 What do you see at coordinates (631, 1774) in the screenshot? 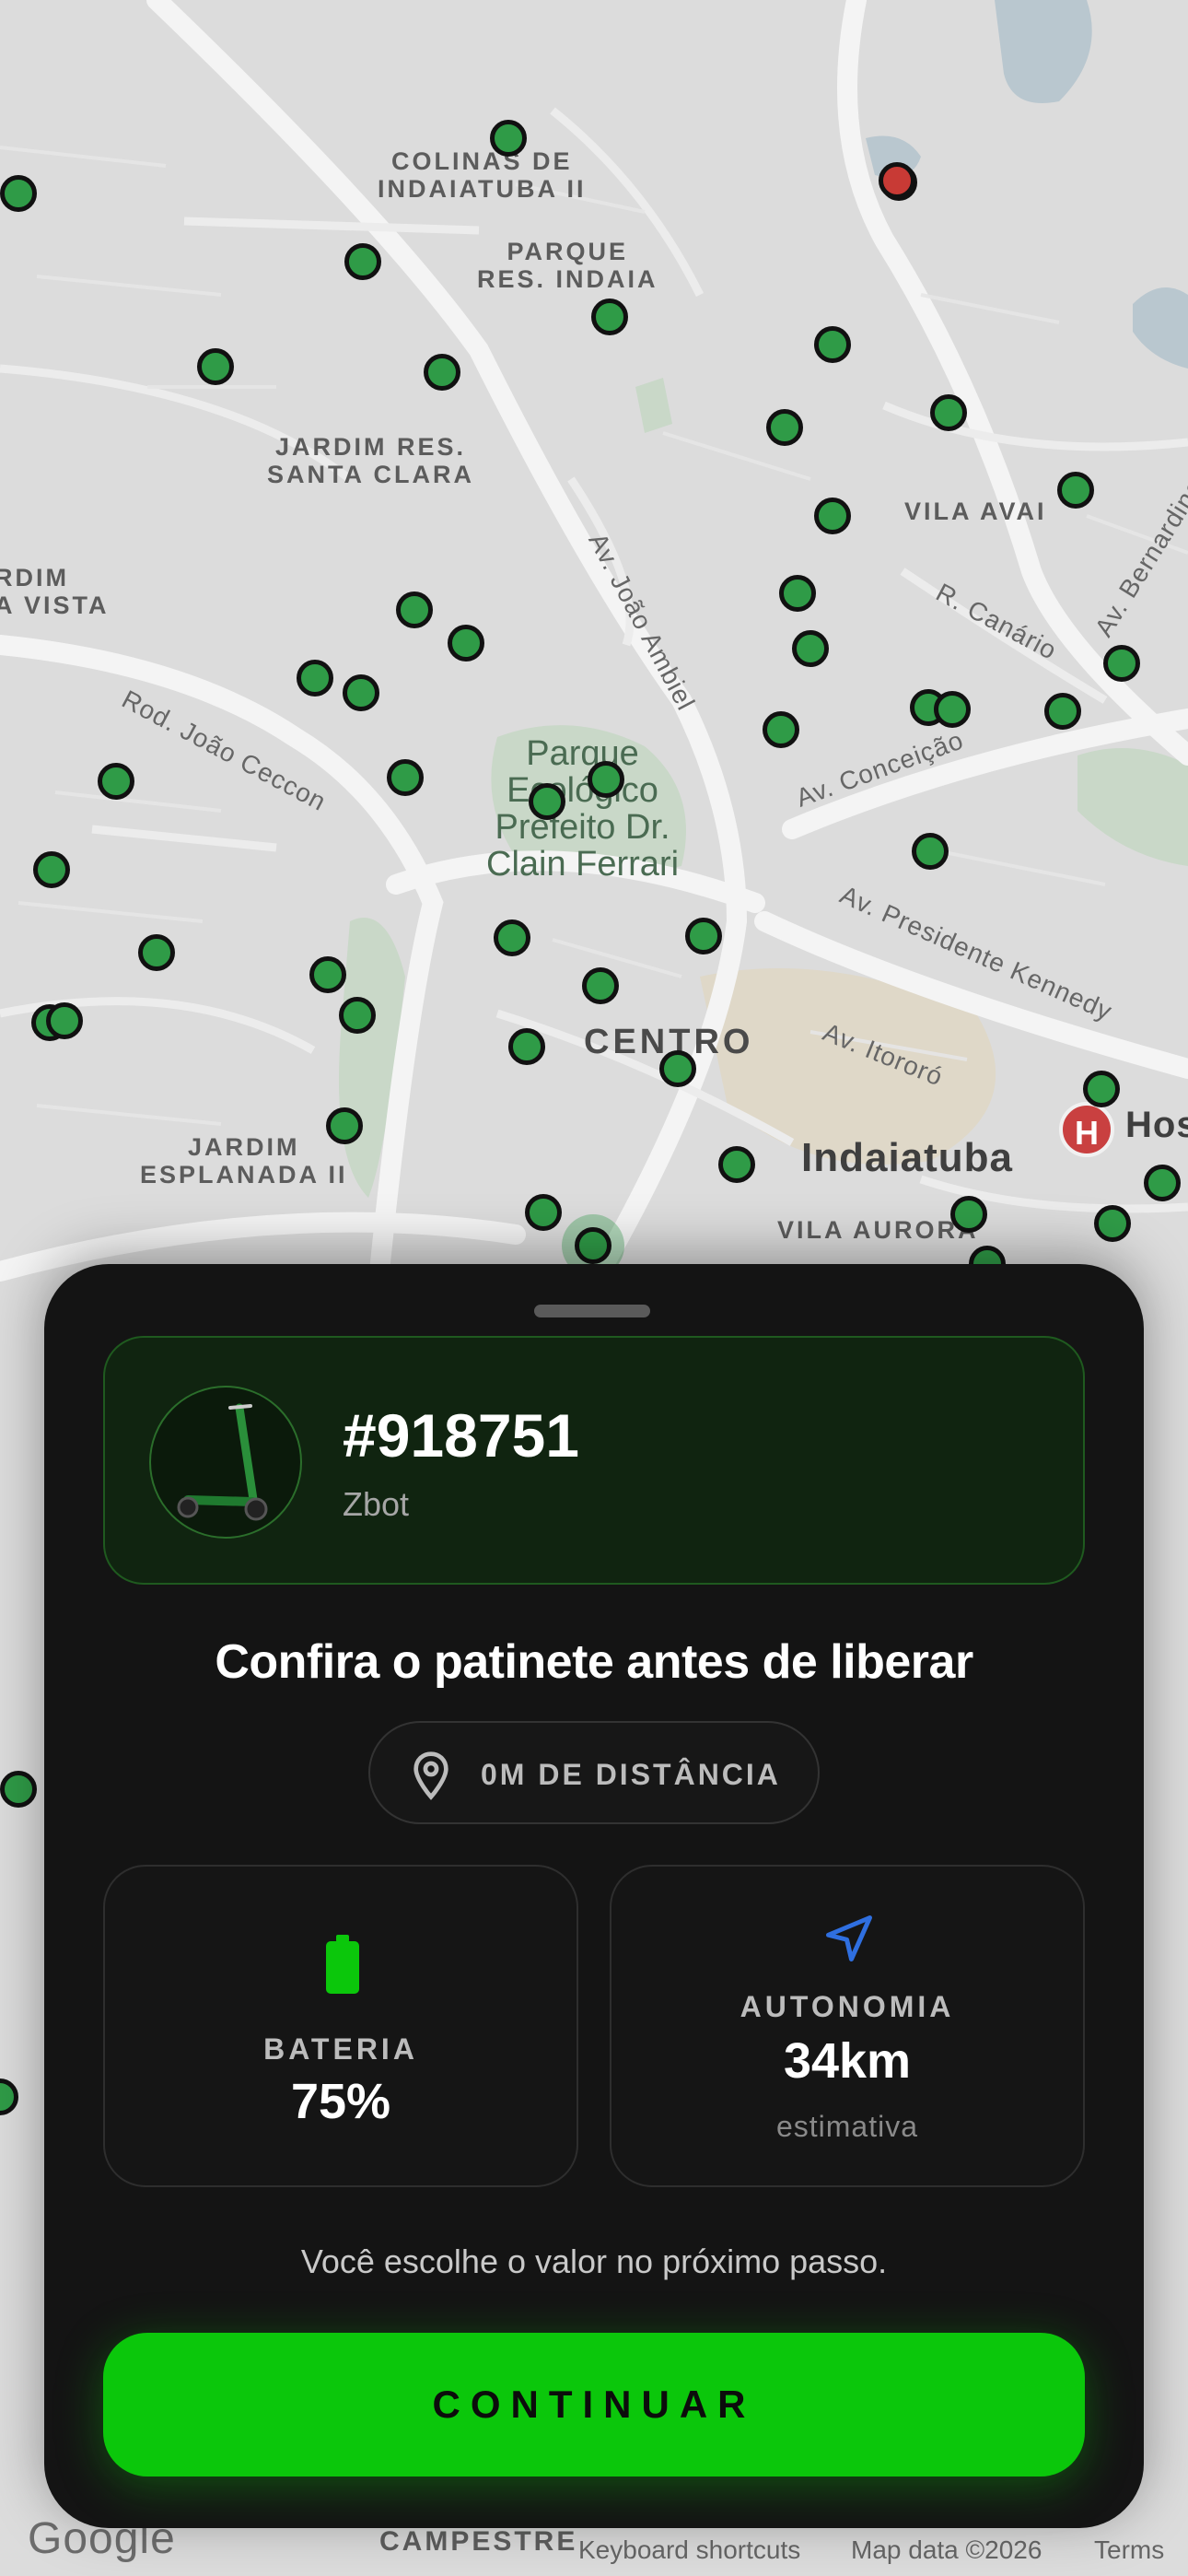
I see `distance-text: 0M DE DISTÂNCIA` at bounding box center [631, 1774].